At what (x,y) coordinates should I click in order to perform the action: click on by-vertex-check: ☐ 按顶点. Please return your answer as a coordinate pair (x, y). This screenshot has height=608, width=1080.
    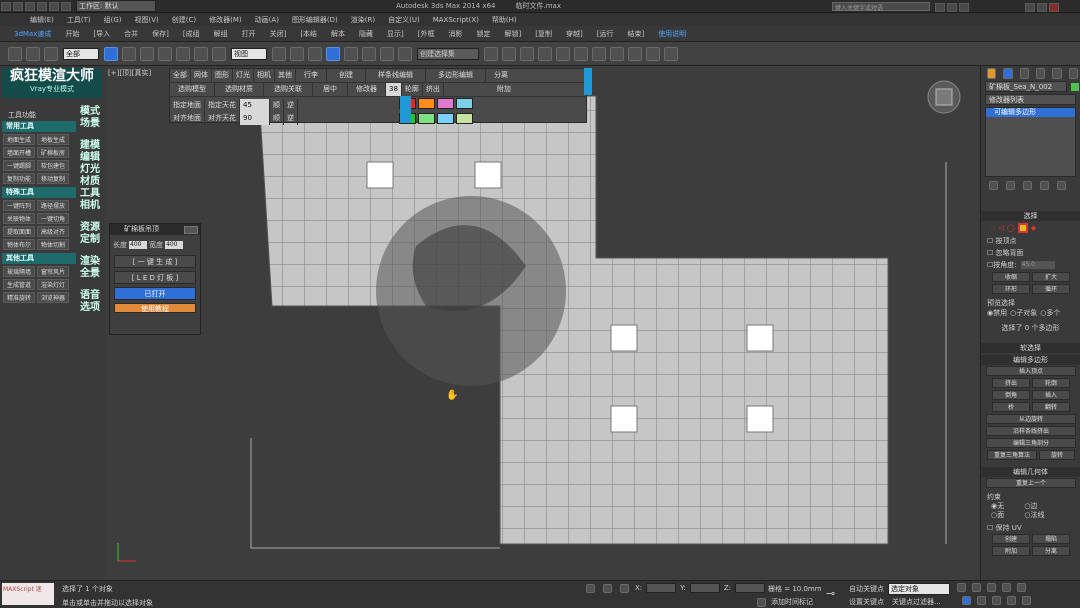
    Looking at the image, I should click on (1033, 241).